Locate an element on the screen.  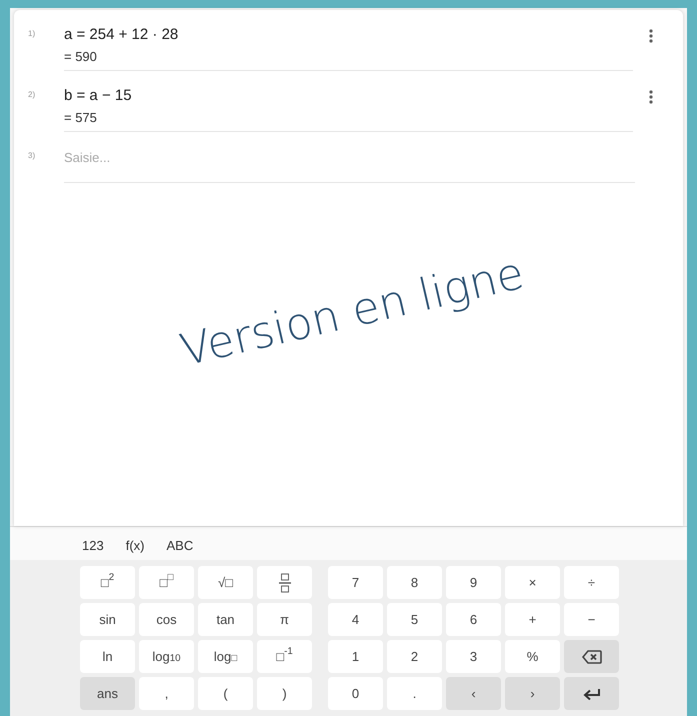
expression-result: = 575 is located at coordinates (81, 117).